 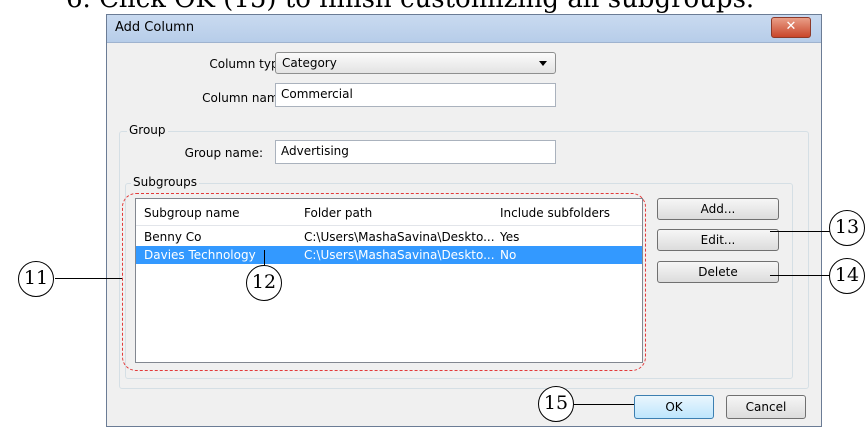 What do you see at coordinates (800, 275) in the screenshot?
I see `callout-14-leader` at bounding box center [800, 275].